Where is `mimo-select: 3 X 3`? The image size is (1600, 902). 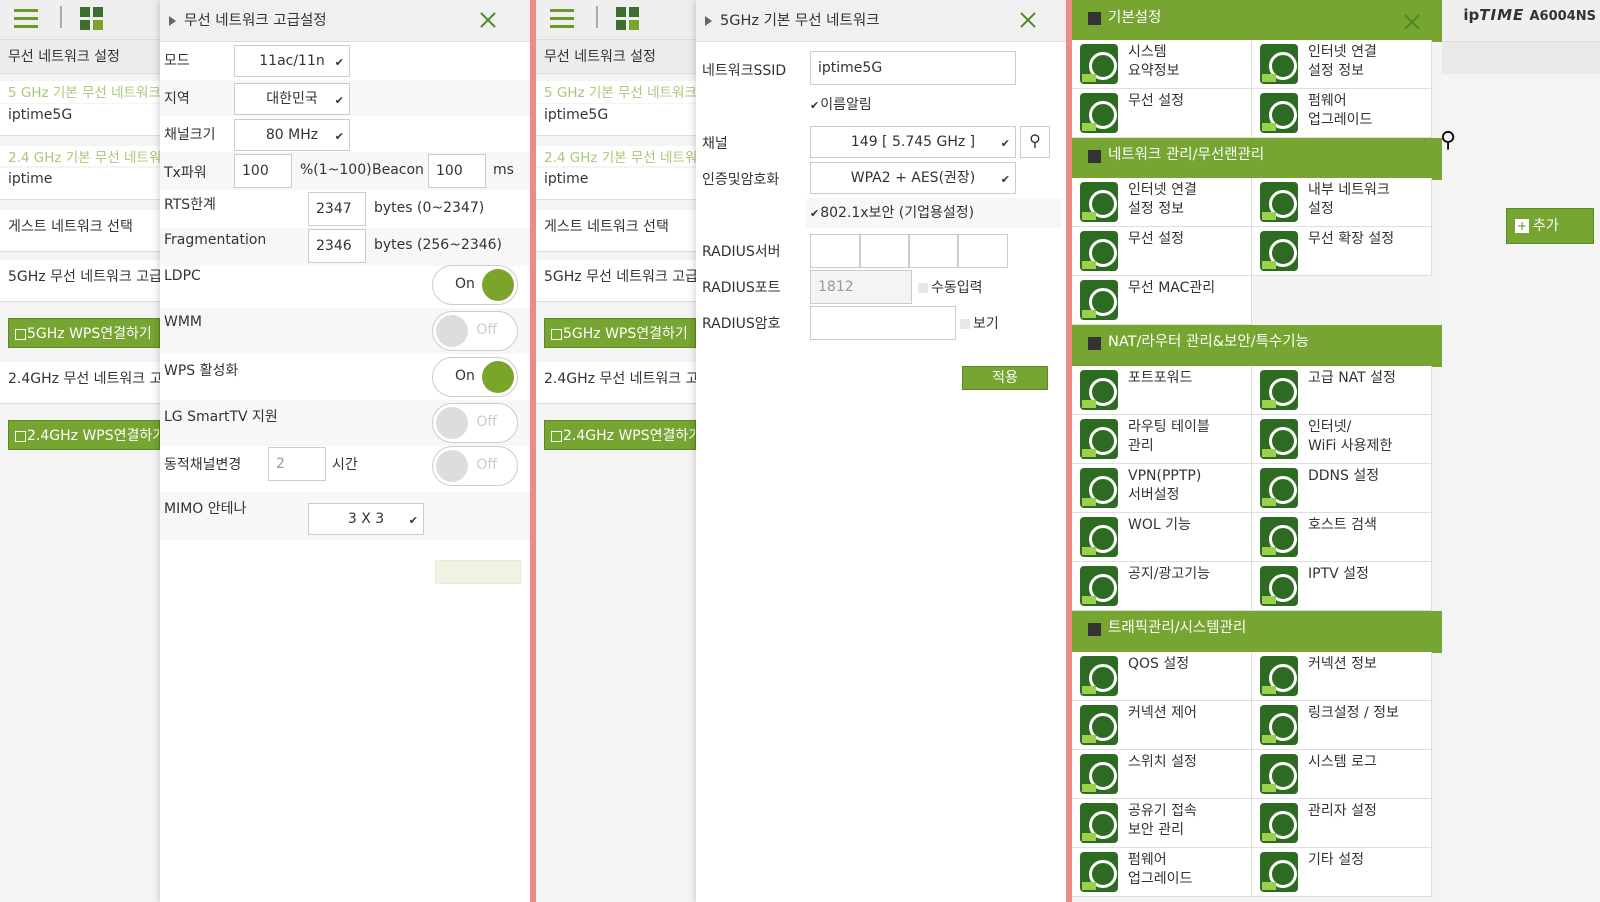
mimo-select: 3 X 3 is located at coordinates (366, 519).